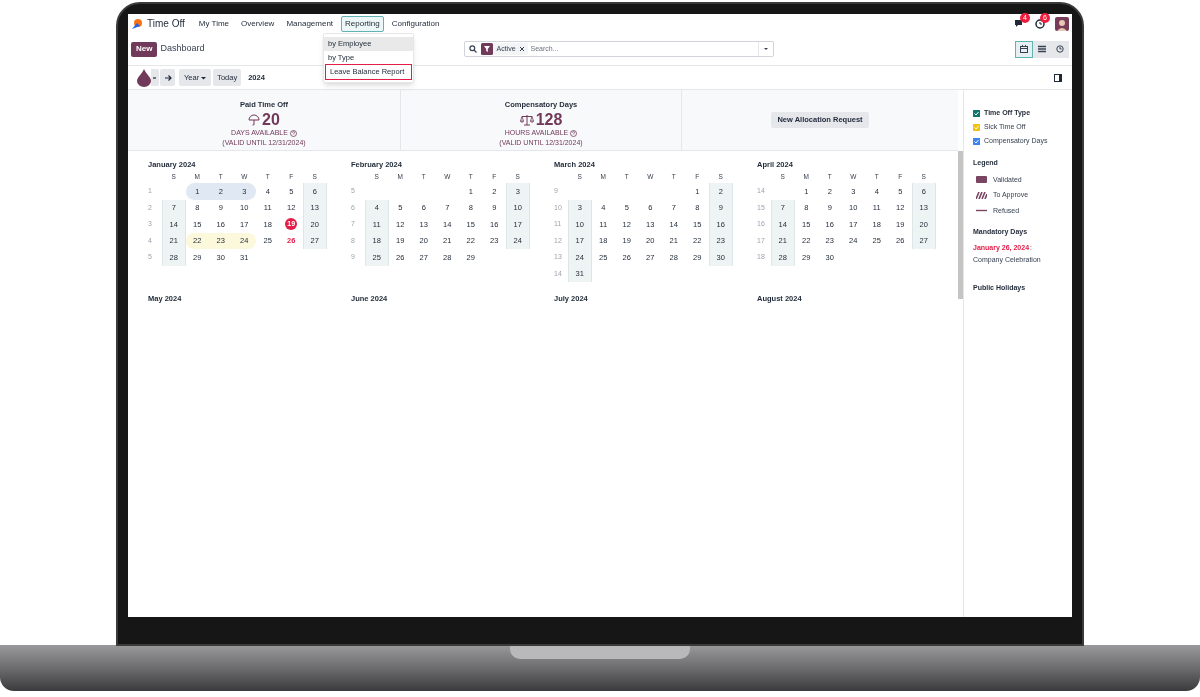  I want to click on umbrella-icon, so click(254, 119).